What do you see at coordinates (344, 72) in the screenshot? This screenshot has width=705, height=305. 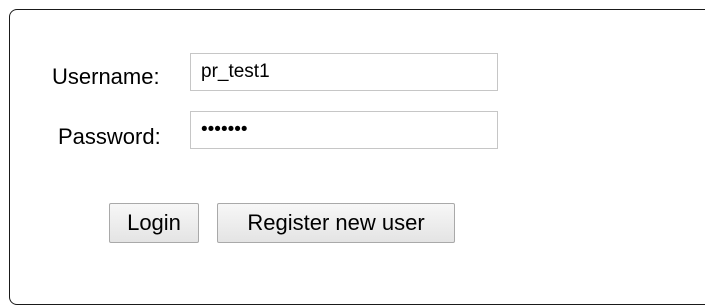 I see `username-input` at bounding box center [344, 72].